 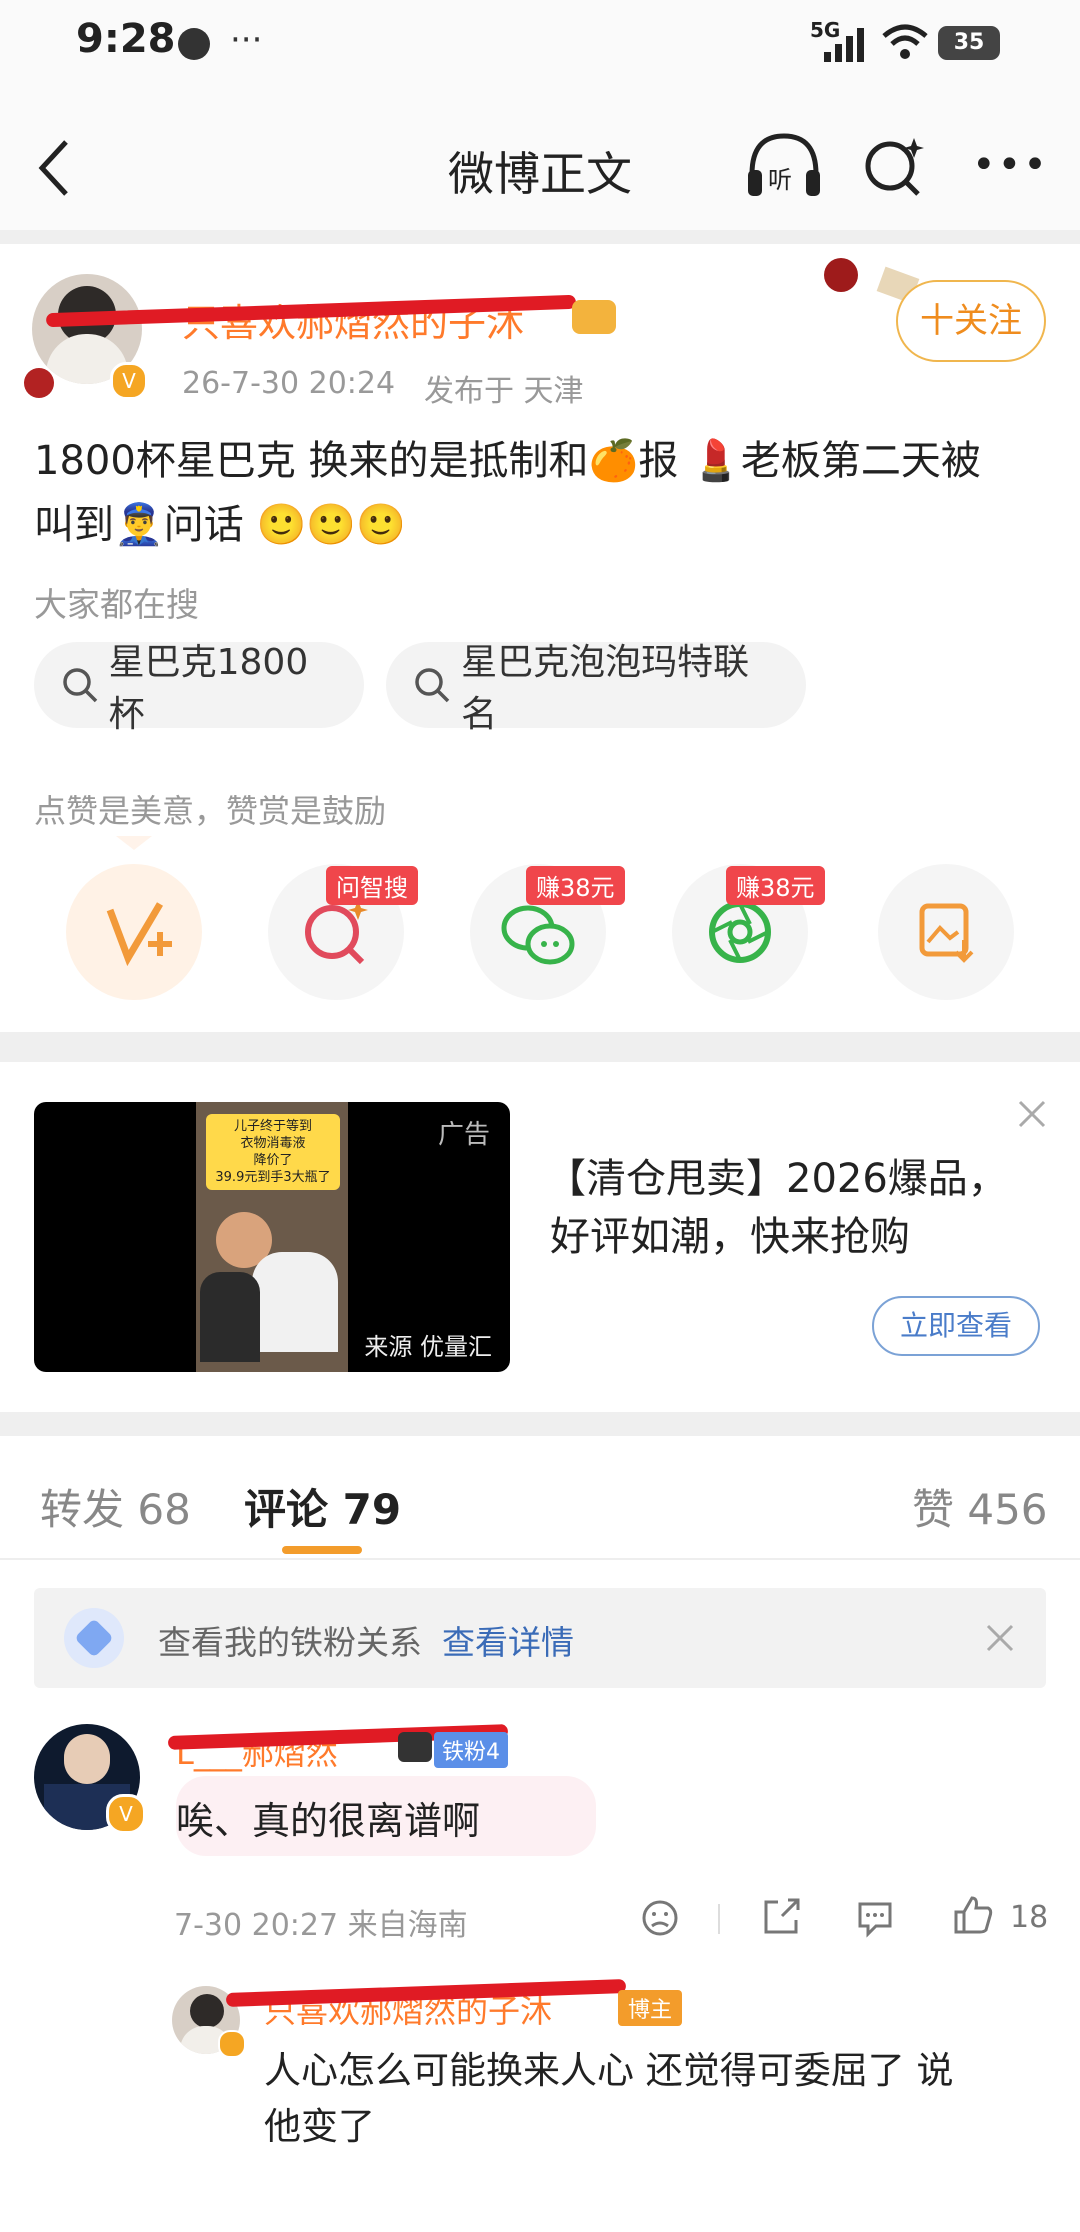 What do you see at coordinates (115, 1506) in the screenshot?
I see `tab-repost: 转发 68` at bounding box center [115, 1506].